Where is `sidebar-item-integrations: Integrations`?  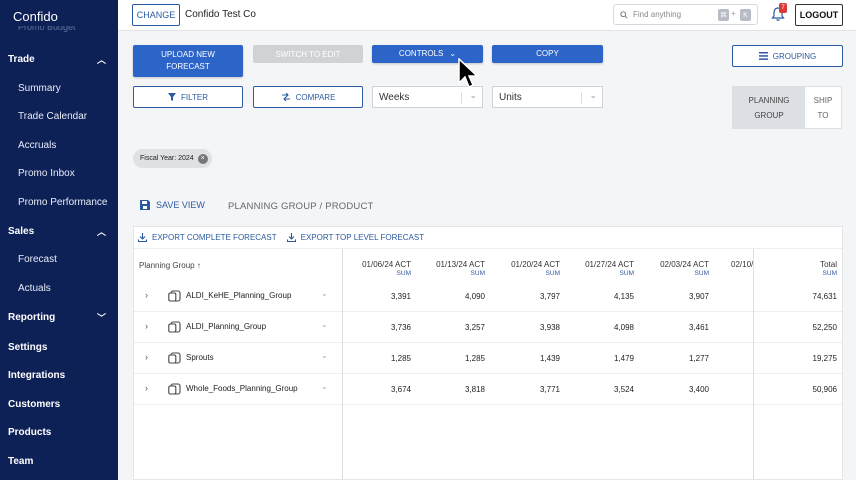
sidebar-item-integrations: Integrations is located at coordinates (59, 375).